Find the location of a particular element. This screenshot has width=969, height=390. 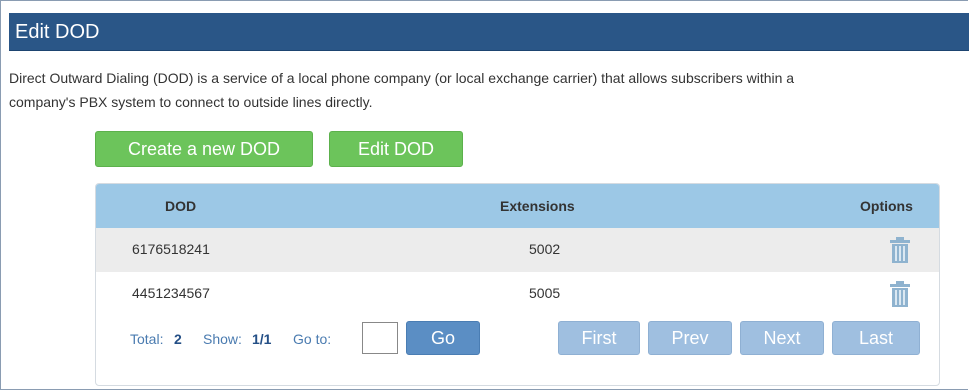

show-value: 1/1 is located at coordinates (262, 339).